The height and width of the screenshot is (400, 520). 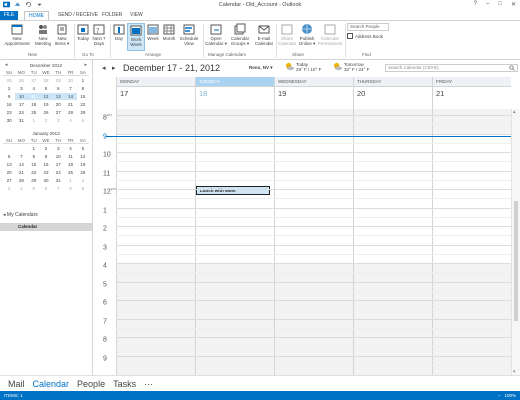 I want to click on nav-more-button: ···, so click(x=148, y=384).